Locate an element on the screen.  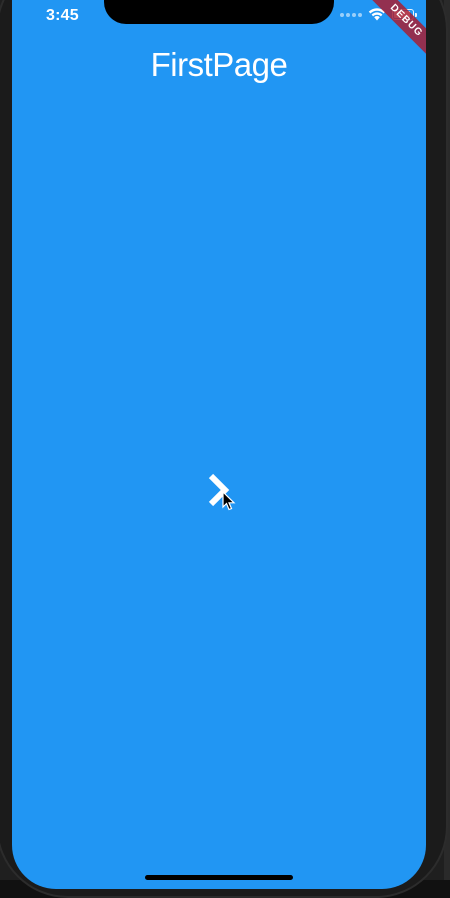
mouse-cursor-icon is located at coordinates (229, 501).